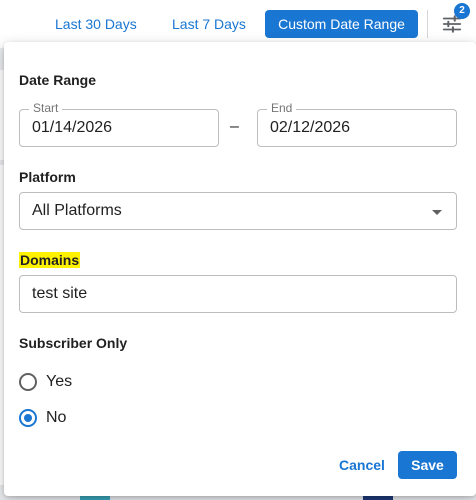  I want to click on chevron-down-icon, so click(437, 212).